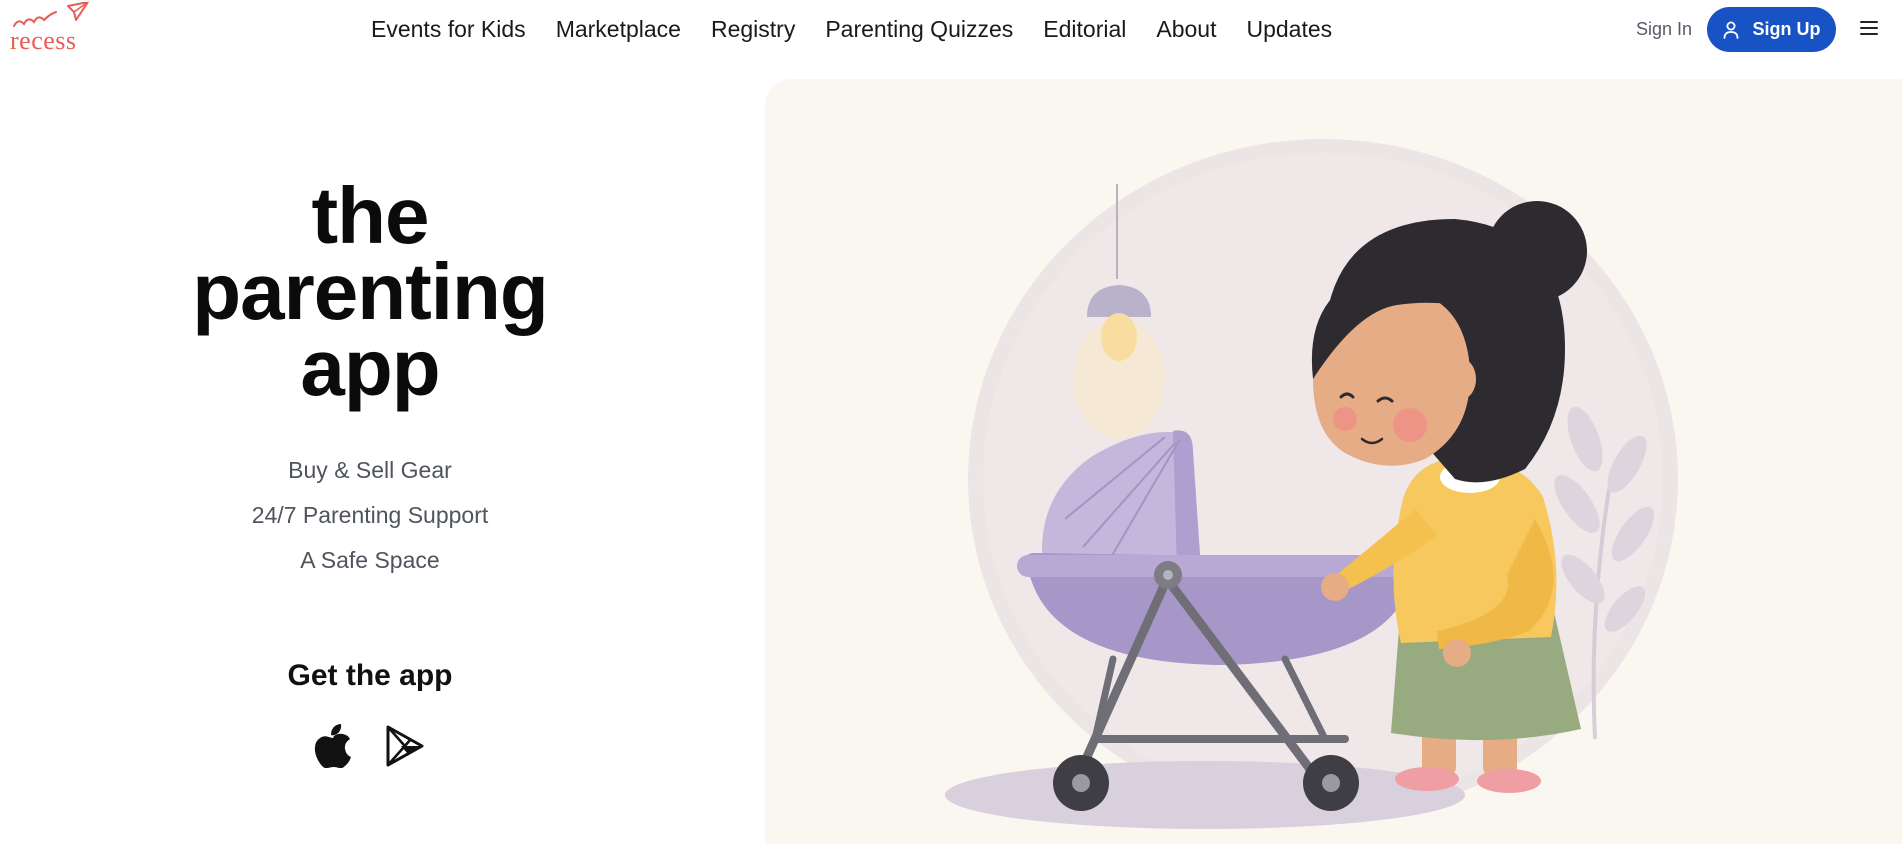 The width and height of the screenshot is (1902, 844). I want to click on hero-title: the parenting app, so click(370, 291).